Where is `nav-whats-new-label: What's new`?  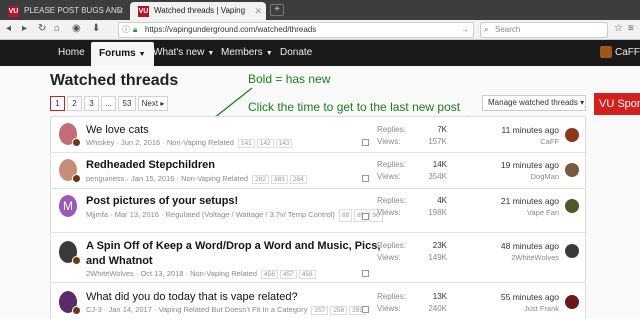
nav-whats-new-label: What's new is located at coordinates (179, 52).